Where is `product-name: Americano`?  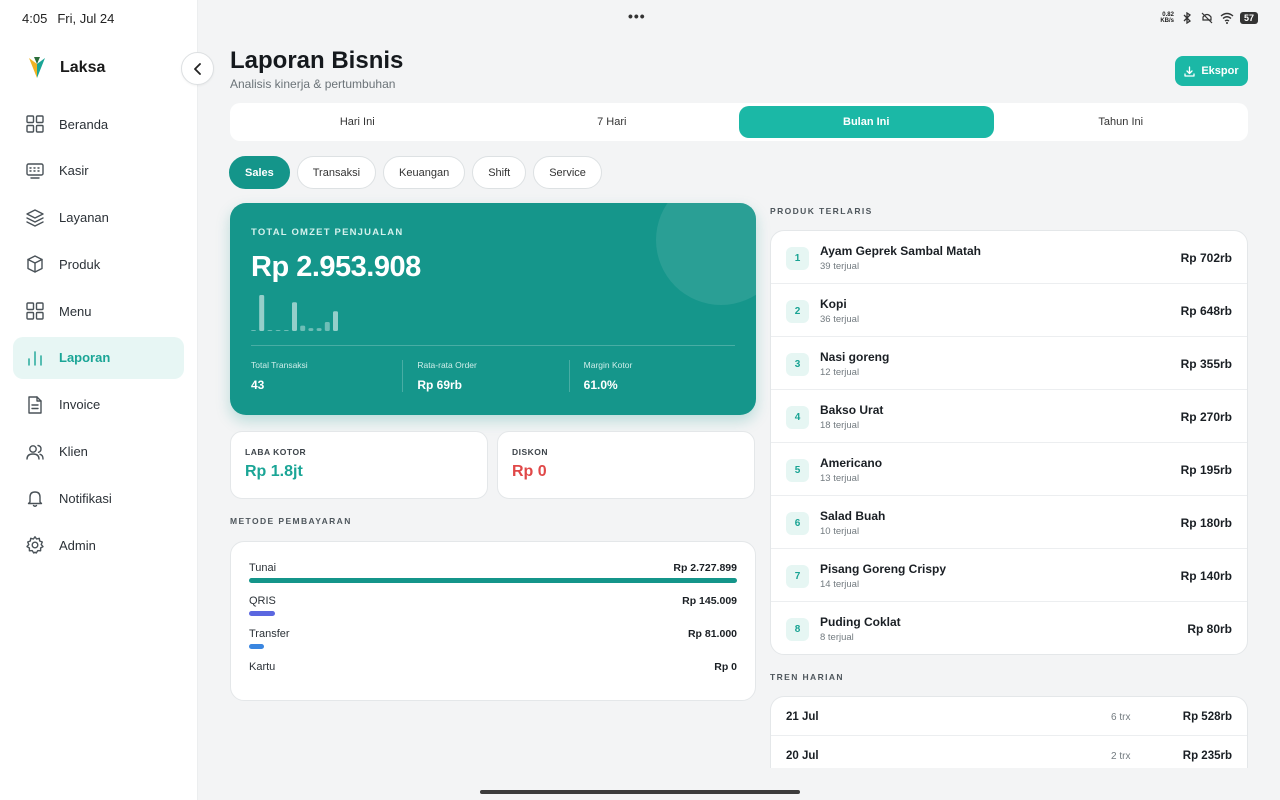
product-name: Americano is located at coordinates (851, 463).